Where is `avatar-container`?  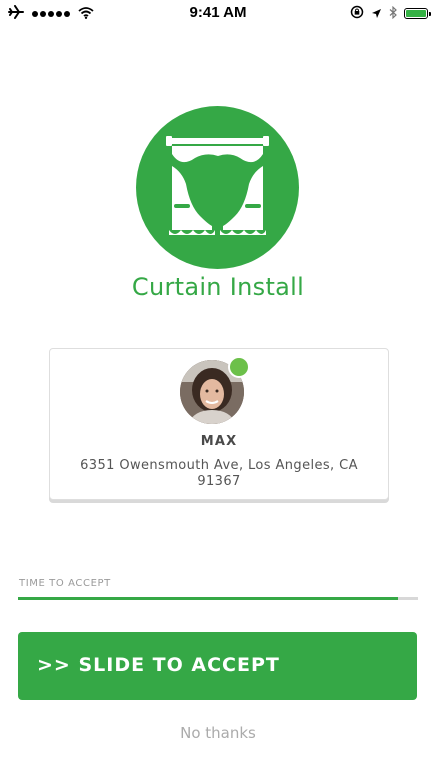
avatar-container is located at coordinates (215, 390).